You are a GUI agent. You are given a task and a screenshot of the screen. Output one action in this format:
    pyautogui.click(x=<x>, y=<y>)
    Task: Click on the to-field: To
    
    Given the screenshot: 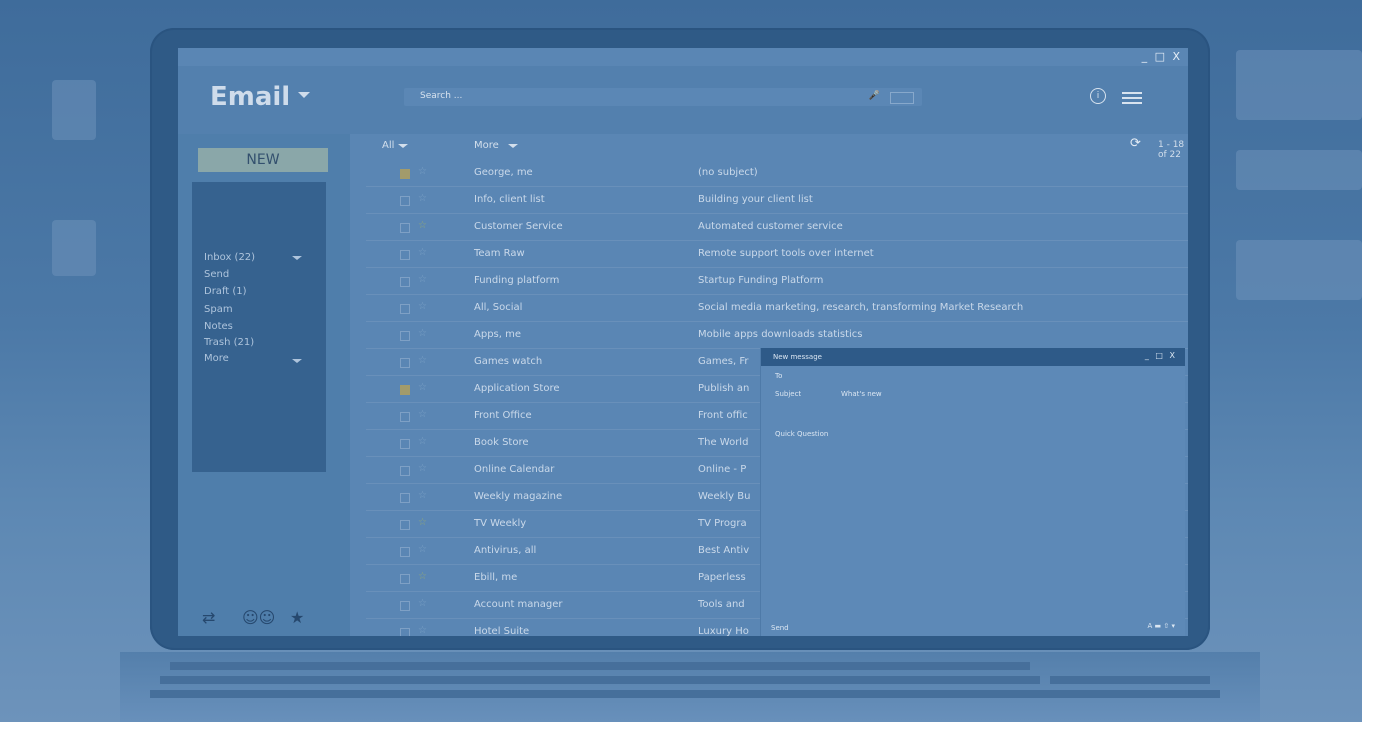 What is the action you would take?
    pyautogui.click(x=778, y=376)
    